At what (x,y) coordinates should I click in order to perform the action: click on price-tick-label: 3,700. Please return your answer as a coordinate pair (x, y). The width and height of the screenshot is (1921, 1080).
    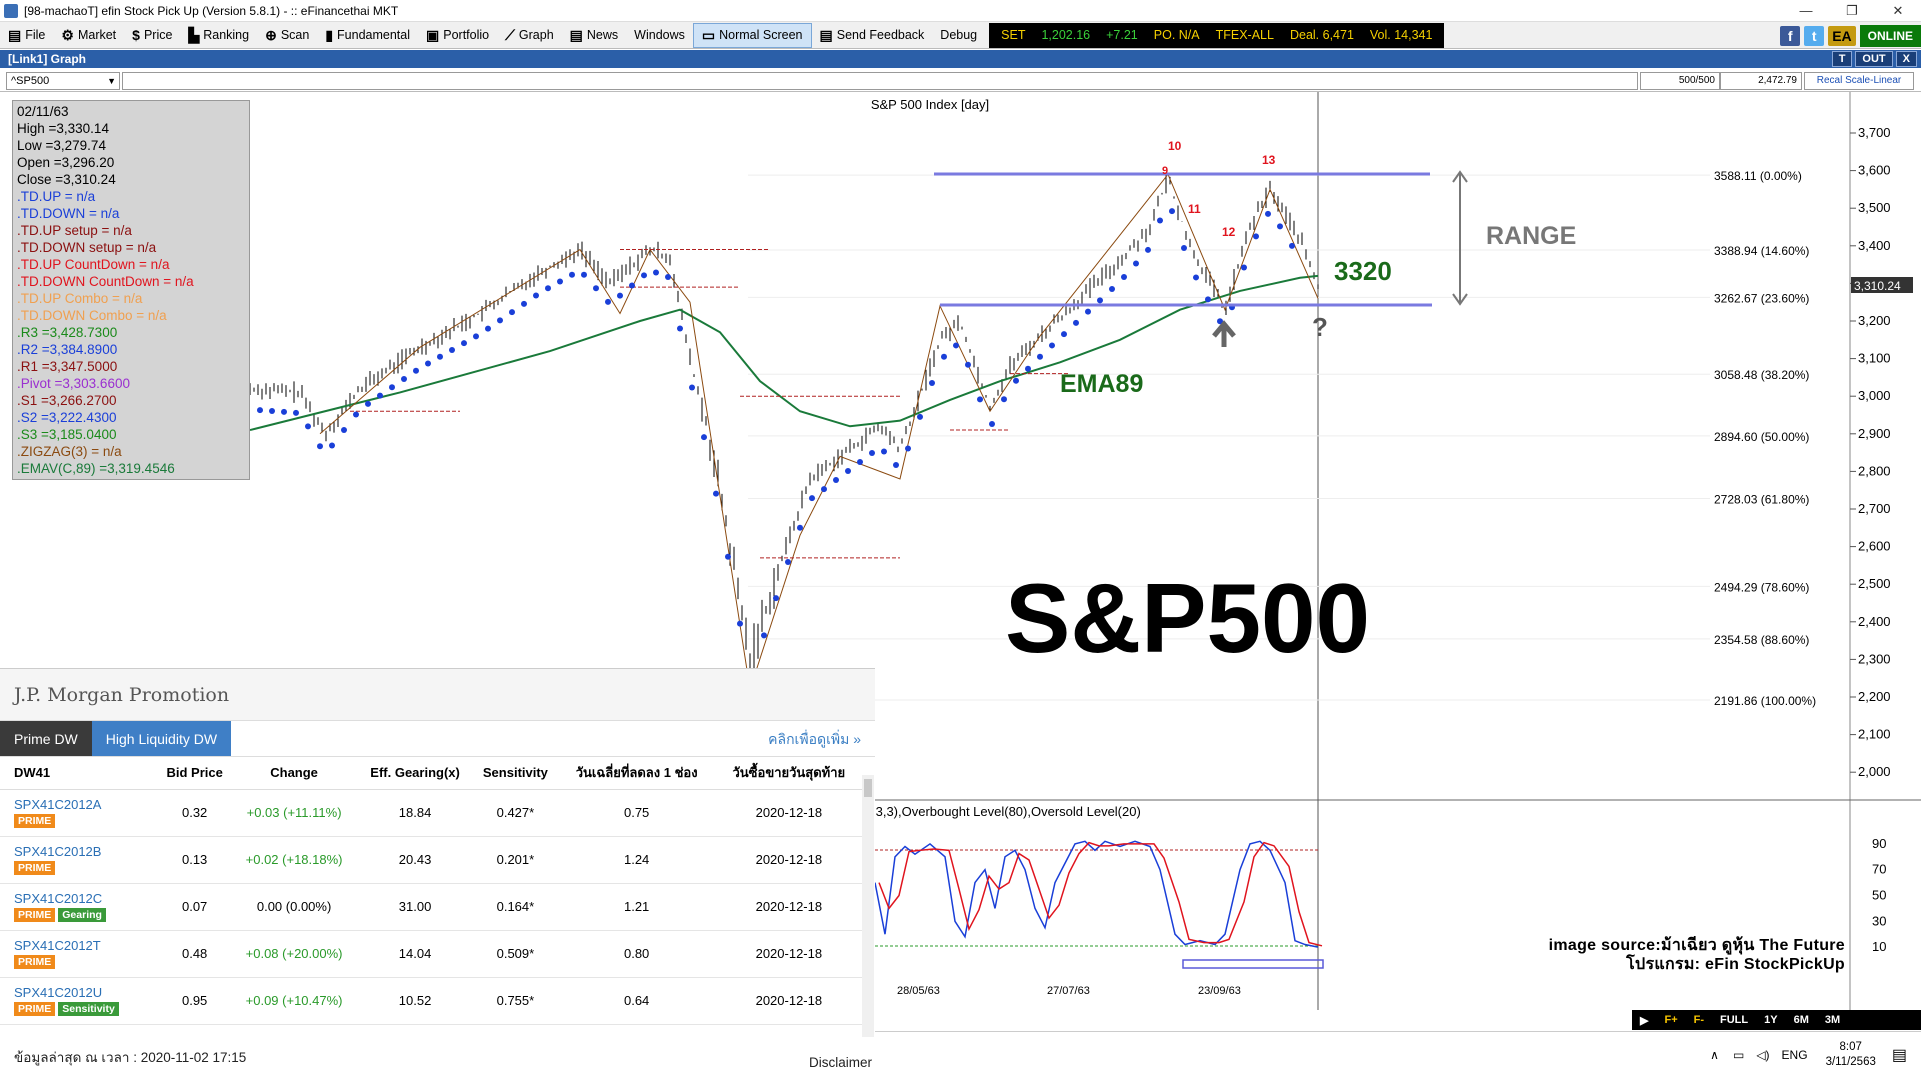
    Looking at the image, I should click on (1874, 132).